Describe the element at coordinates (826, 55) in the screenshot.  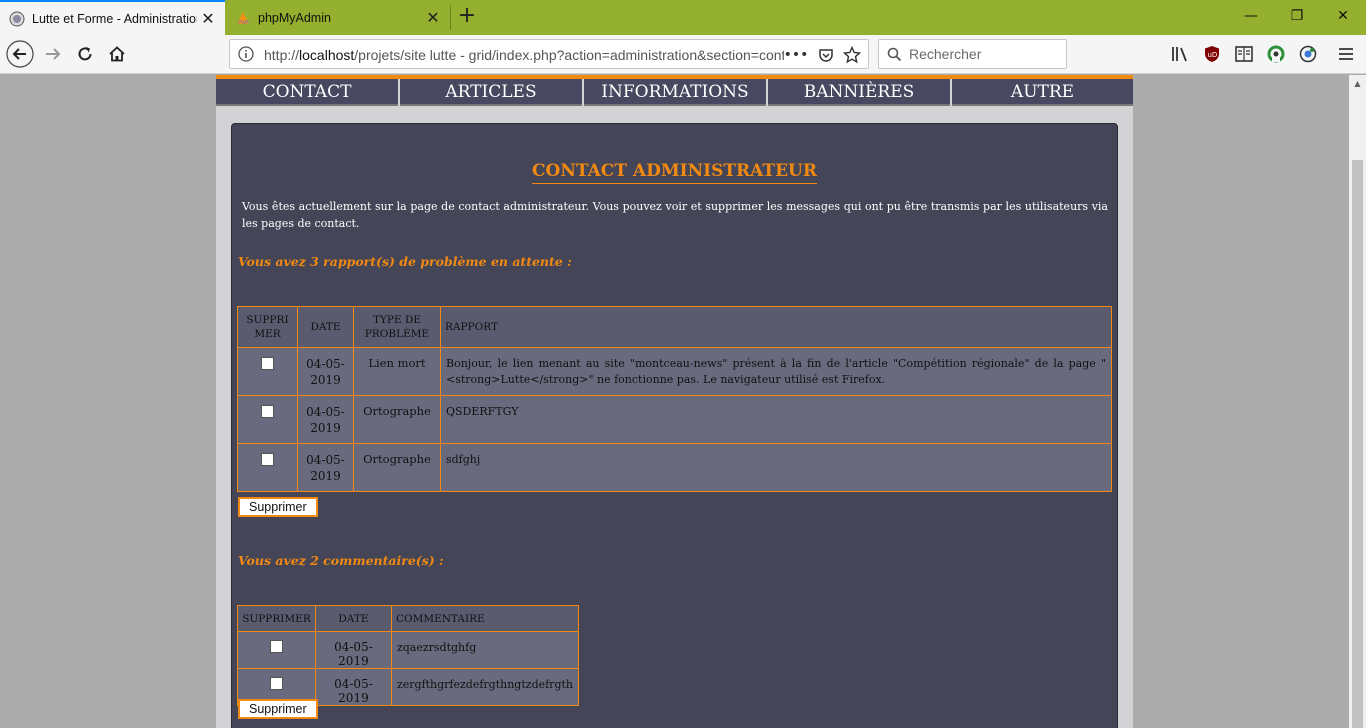
I see `pocket-icon` at that location.